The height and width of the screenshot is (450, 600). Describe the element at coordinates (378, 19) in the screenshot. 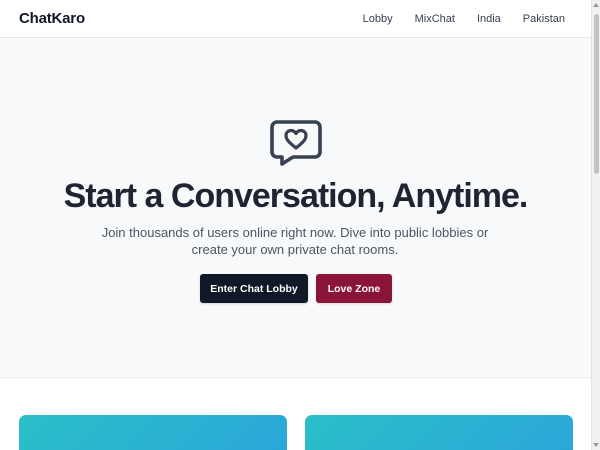

I see `nav-link-lobby: Lobby` at that location.